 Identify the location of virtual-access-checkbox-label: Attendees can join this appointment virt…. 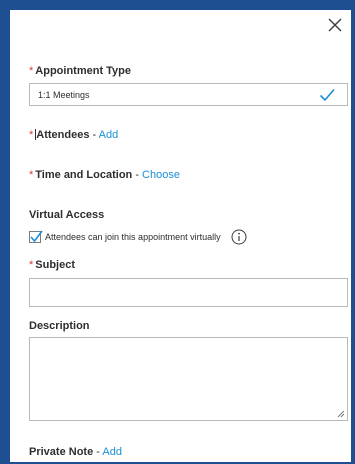
(133, 237).